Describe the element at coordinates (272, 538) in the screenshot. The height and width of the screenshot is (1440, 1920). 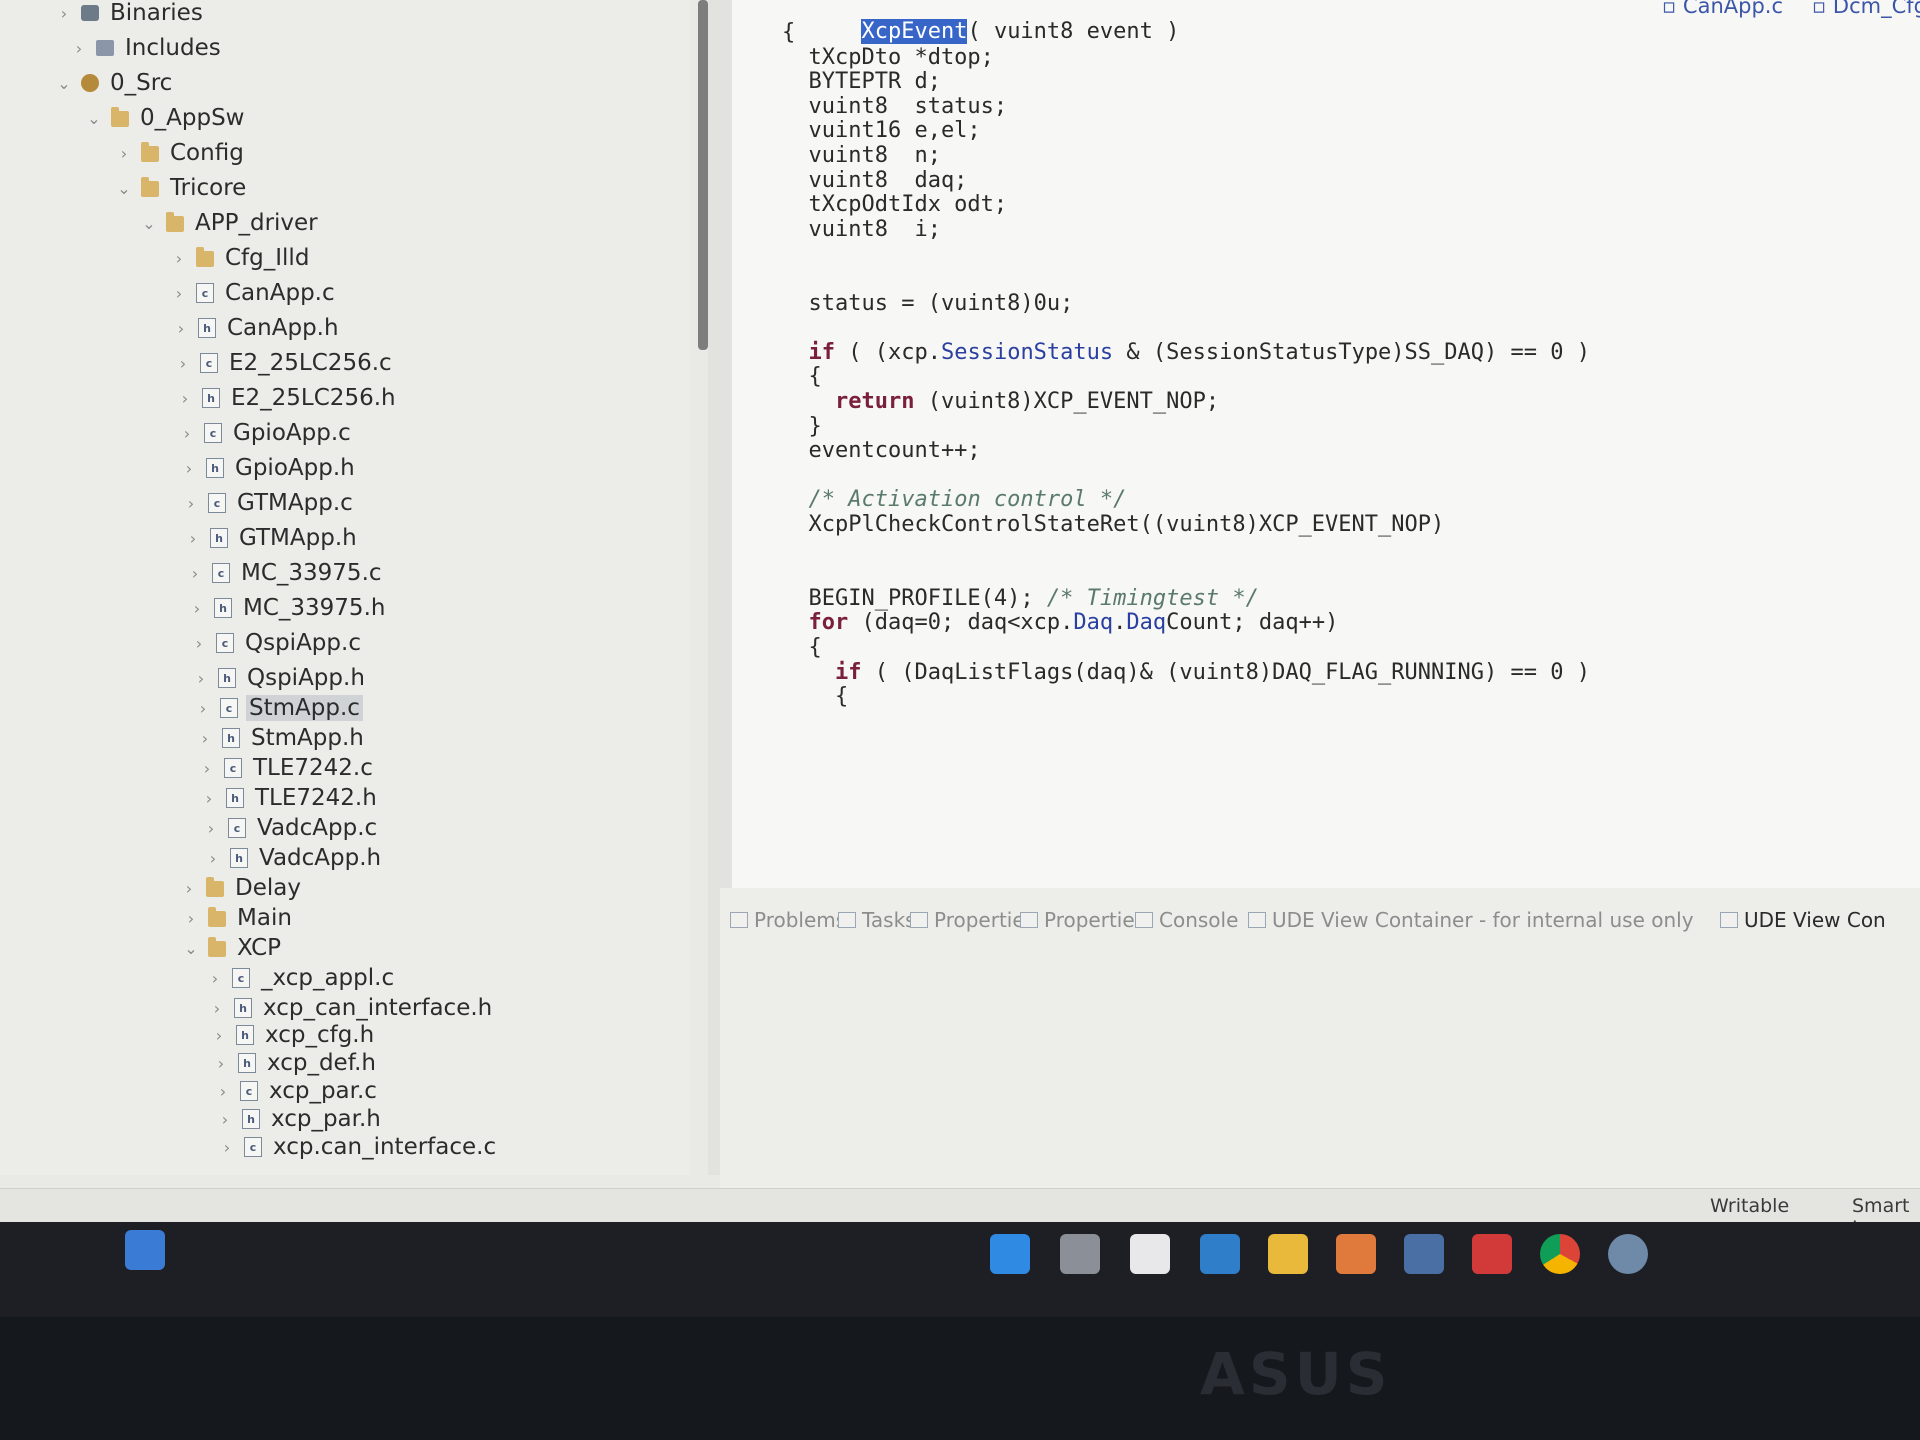
I see `tree-item: › h GTMApp.h` at that location.